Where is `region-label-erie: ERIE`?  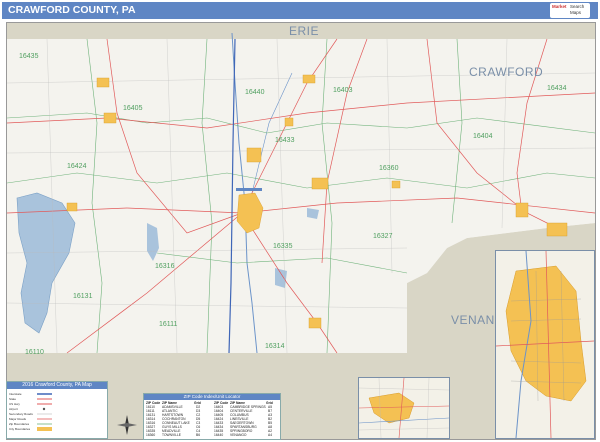 region-label-erie: ERIE is located at coordinates (304, 31).